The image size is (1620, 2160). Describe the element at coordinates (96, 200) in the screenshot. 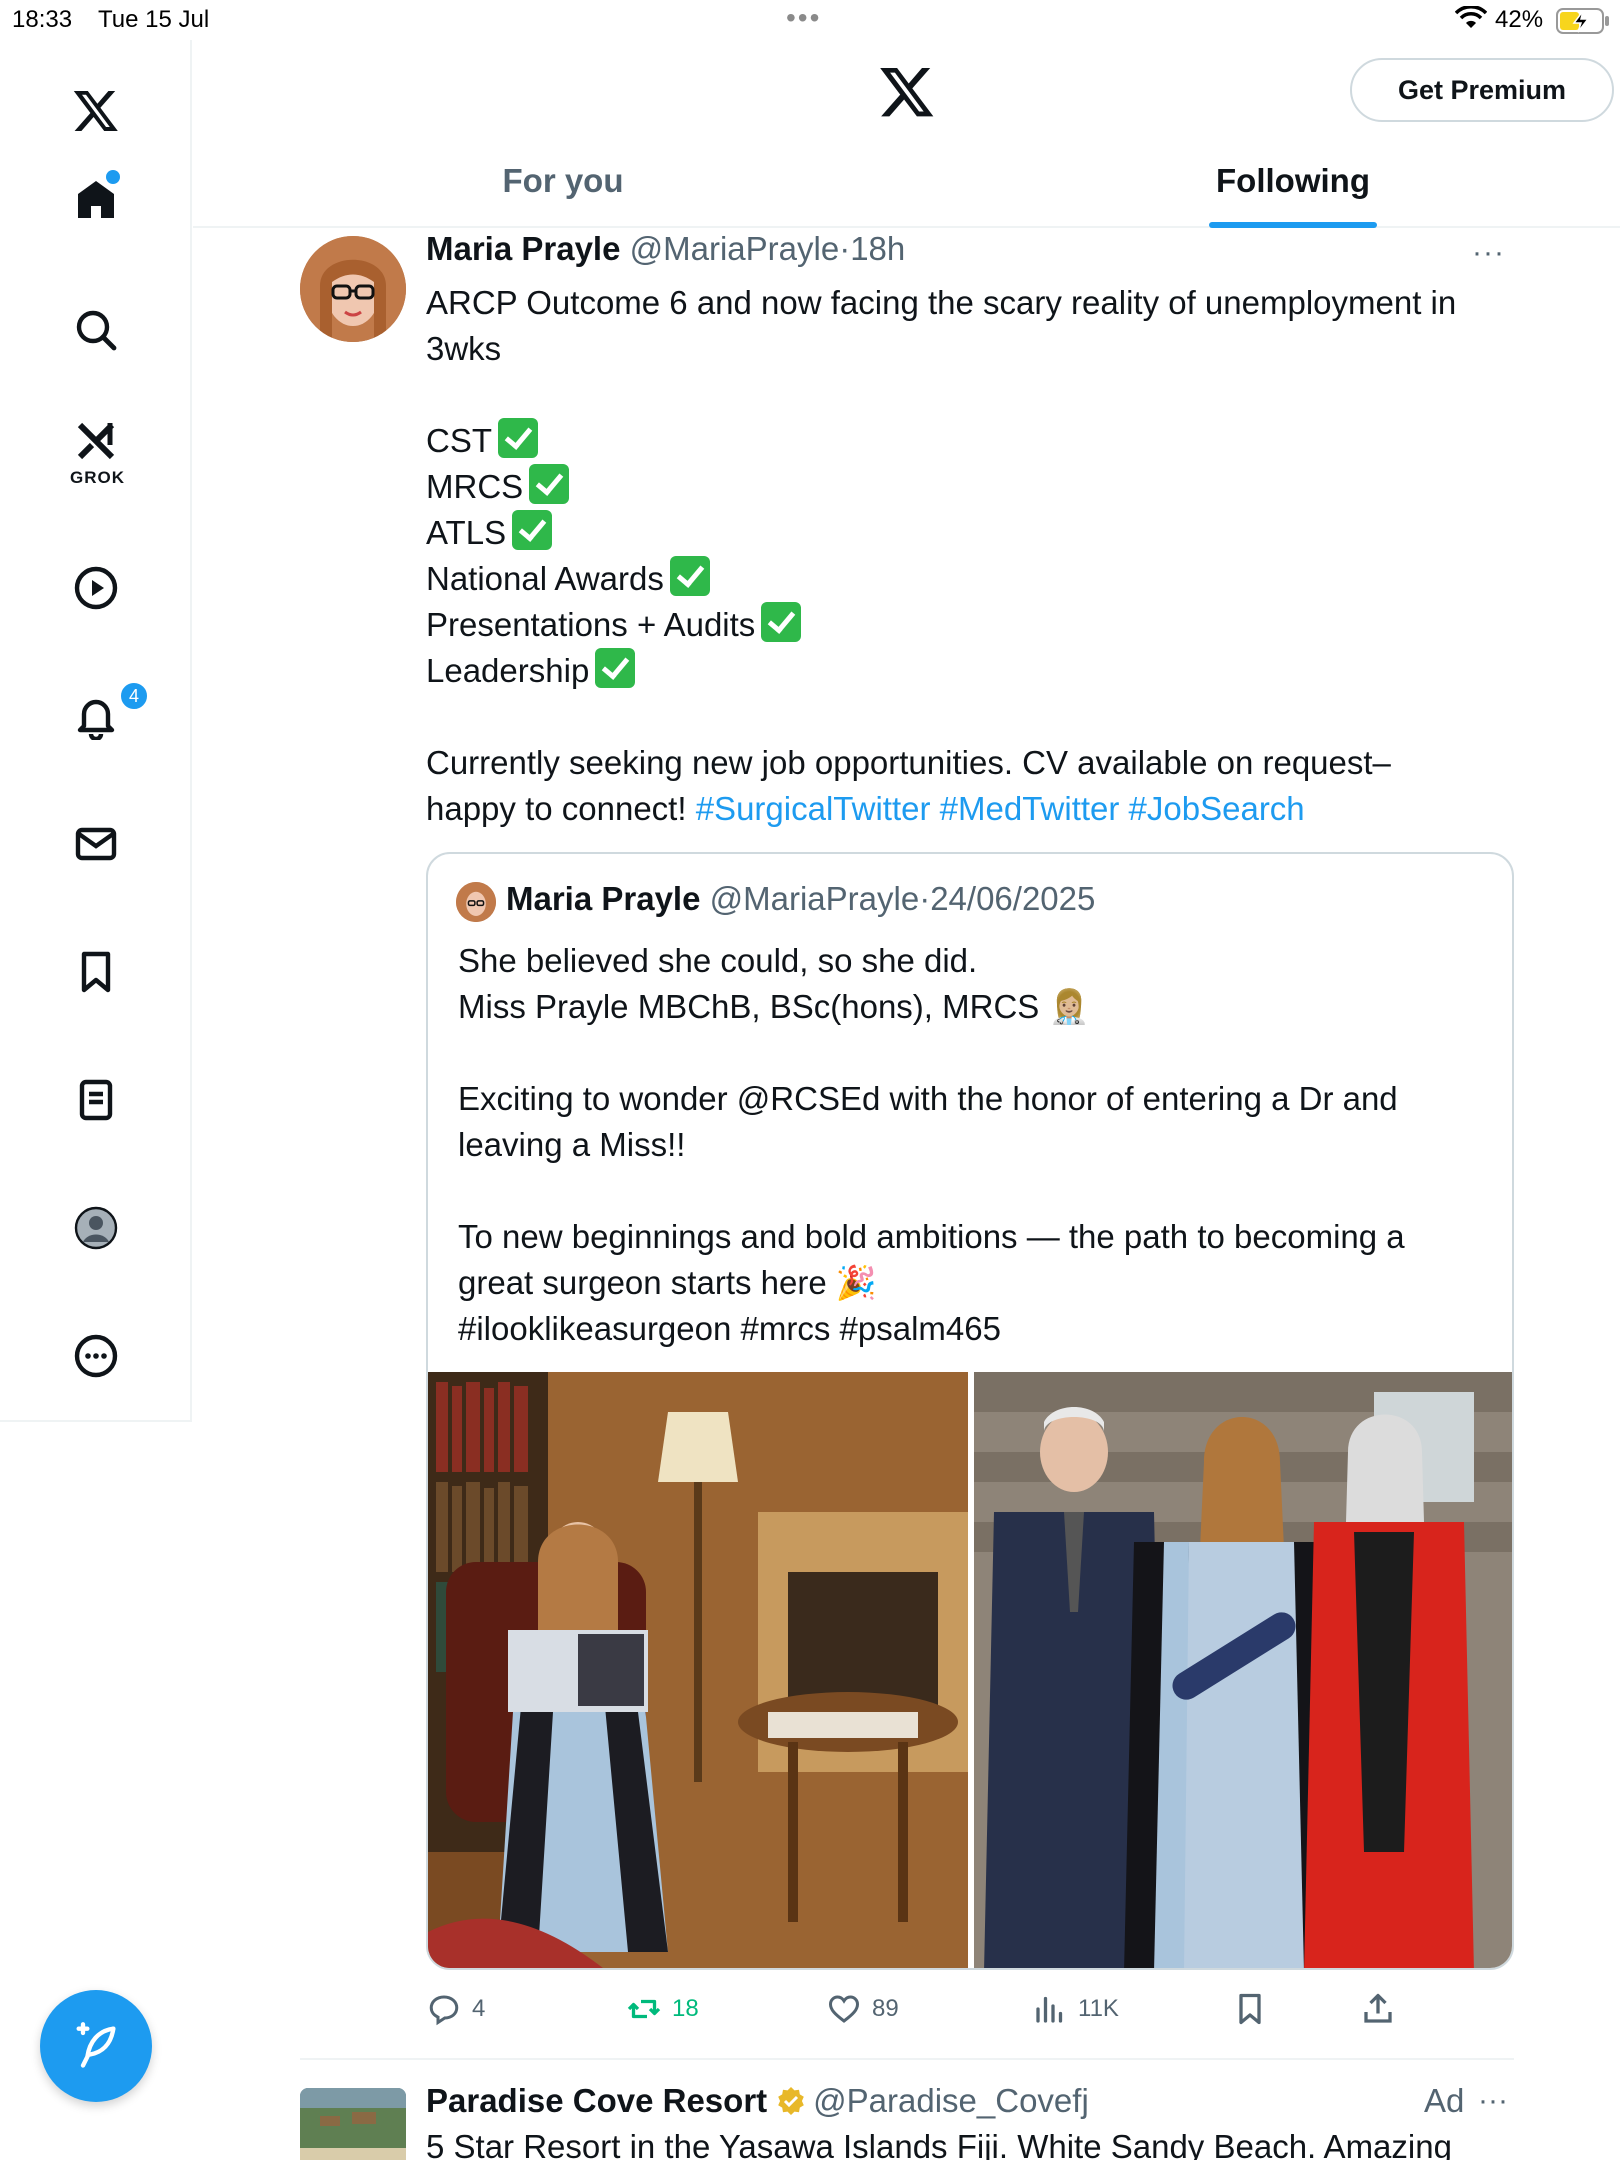

I see `sidebar-item-home` at that location.